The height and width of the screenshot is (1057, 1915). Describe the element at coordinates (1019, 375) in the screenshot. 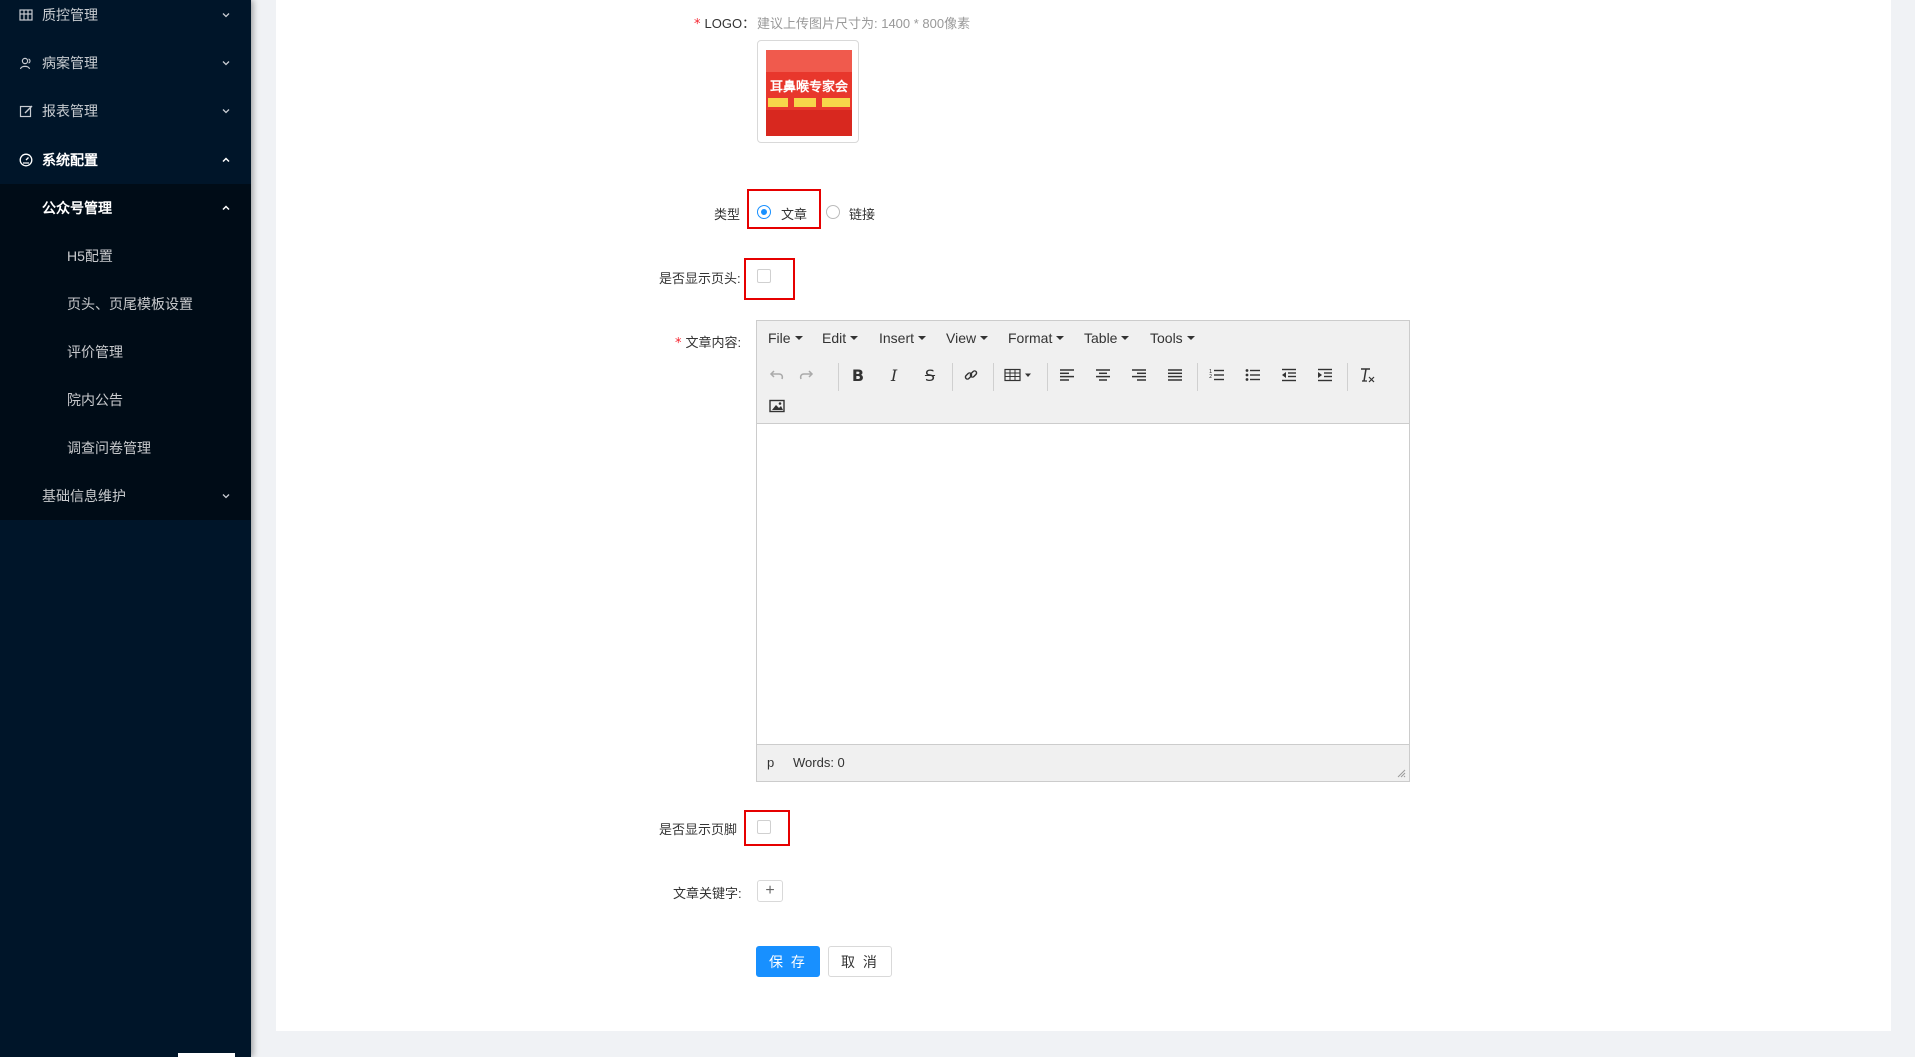

I see `table-insert-icon` at that location.